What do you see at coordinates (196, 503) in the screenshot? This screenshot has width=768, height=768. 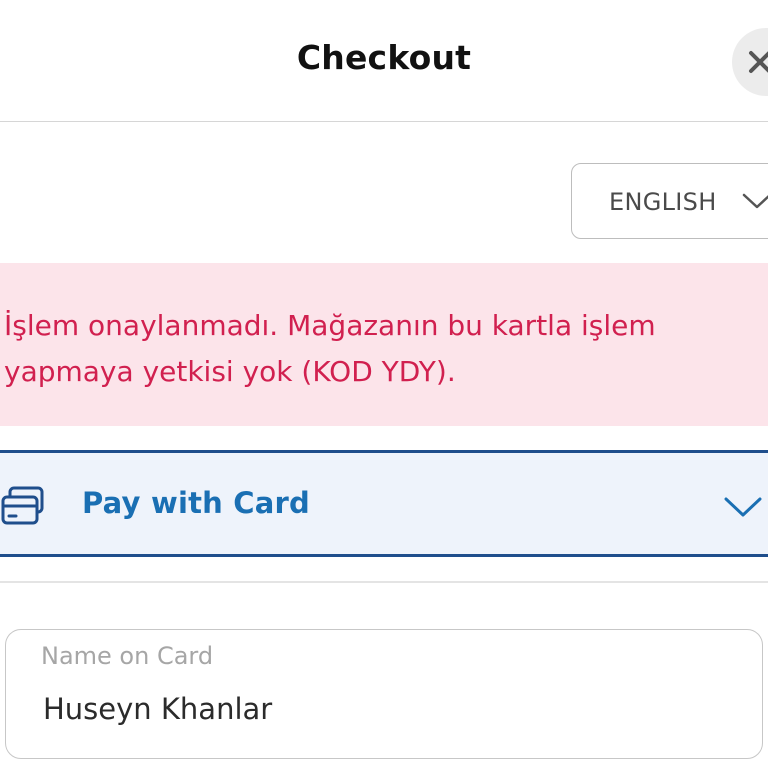 I see `pay-with-card-label: Pay with Card` at bounding box center [196, 503].